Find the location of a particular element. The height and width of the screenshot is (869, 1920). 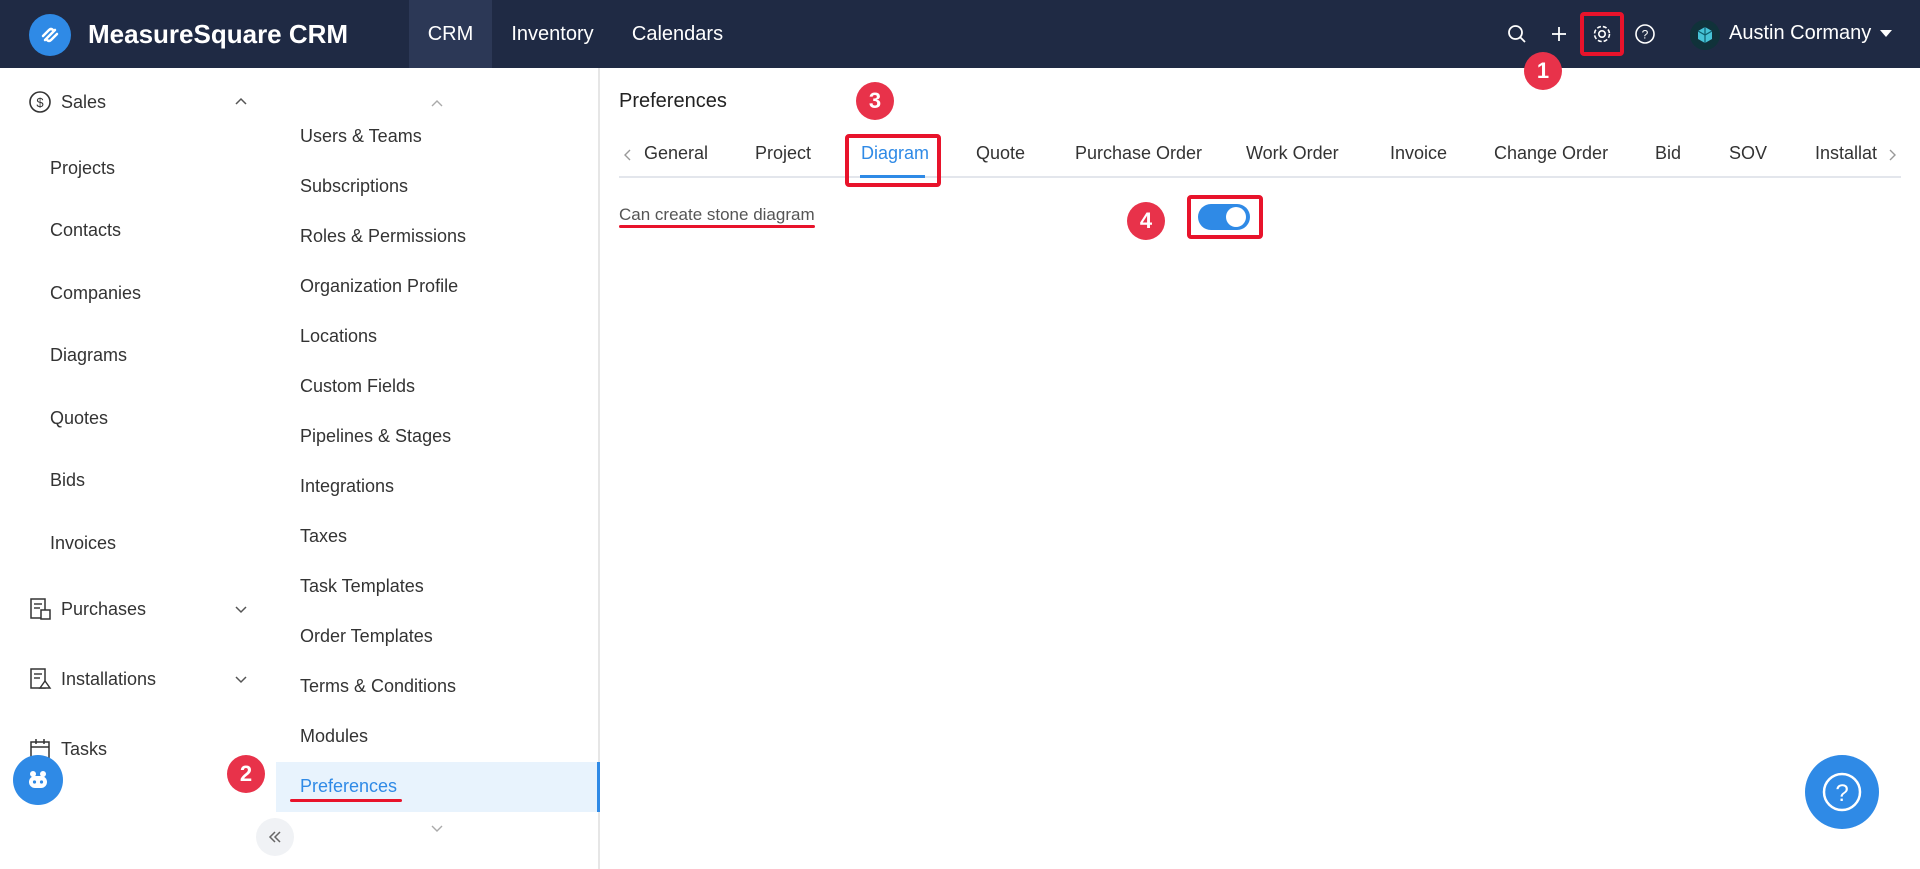

tab-installation: Installat is located at coordinates (1849, 153).